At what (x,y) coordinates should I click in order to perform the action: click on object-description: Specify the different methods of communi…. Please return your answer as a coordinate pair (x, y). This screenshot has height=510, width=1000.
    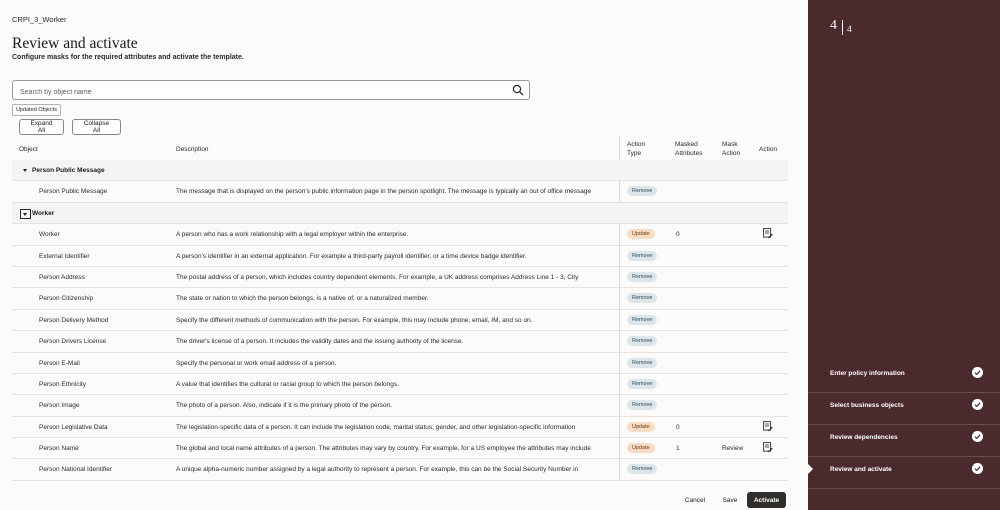
    Looking at the image, I should click on (354, 320).